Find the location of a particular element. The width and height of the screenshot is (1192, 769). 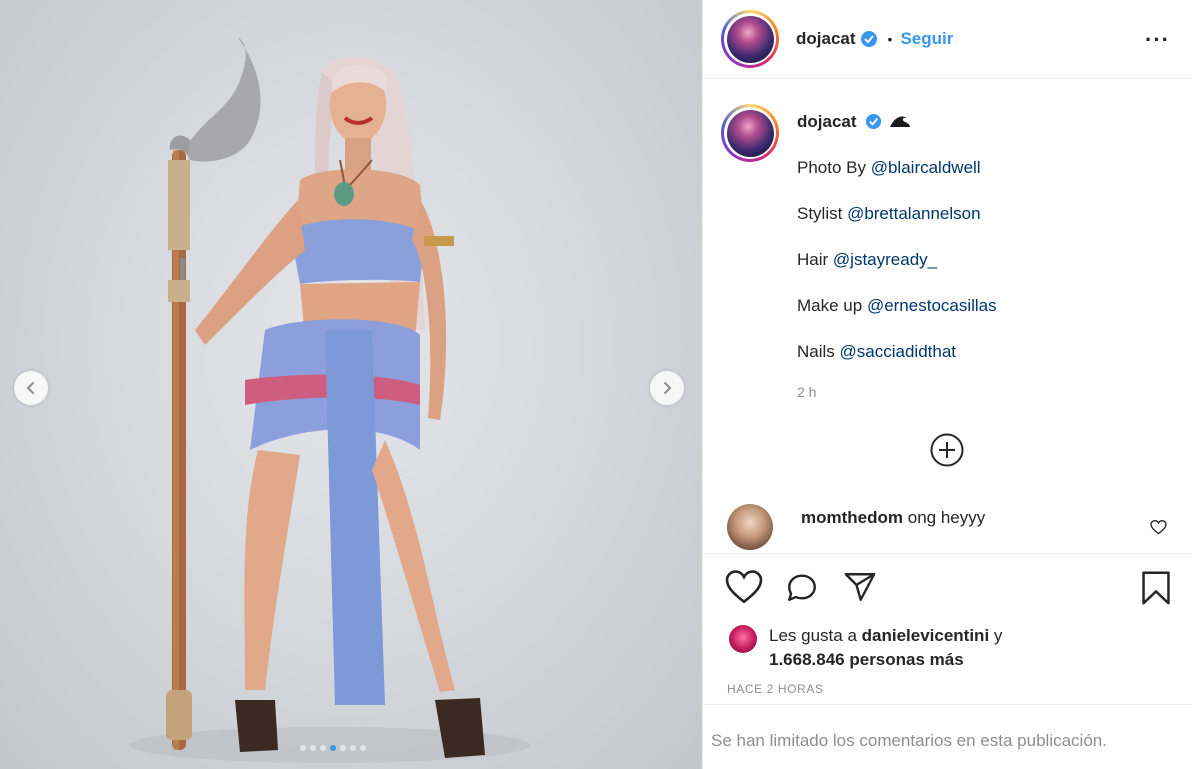

plus-circle-icon is located at coordinates (947, 450).